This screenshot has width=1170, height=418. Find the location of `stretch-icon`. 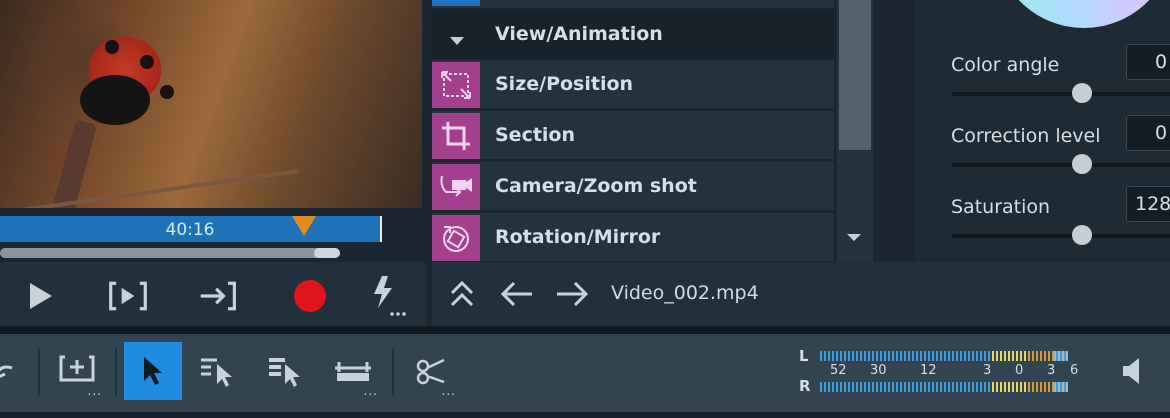

stretch-icon is located at coordinates (353, 371).